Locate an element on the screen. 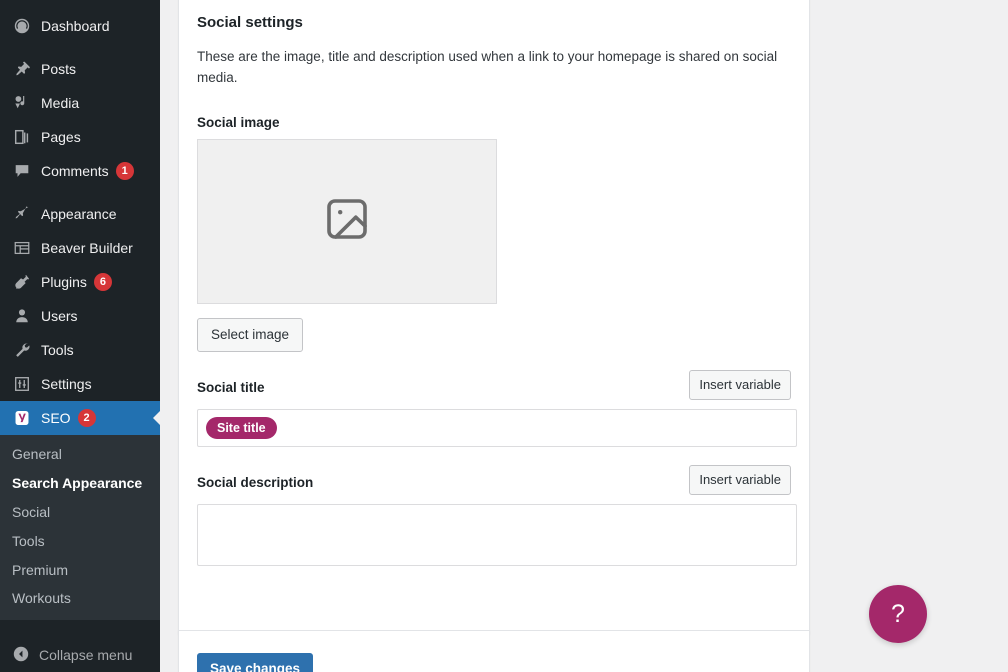 The width and height of the screenshot is (1008, 672). sidebar-item-dashboard: Dashboard is located at coordinates (80, 26).